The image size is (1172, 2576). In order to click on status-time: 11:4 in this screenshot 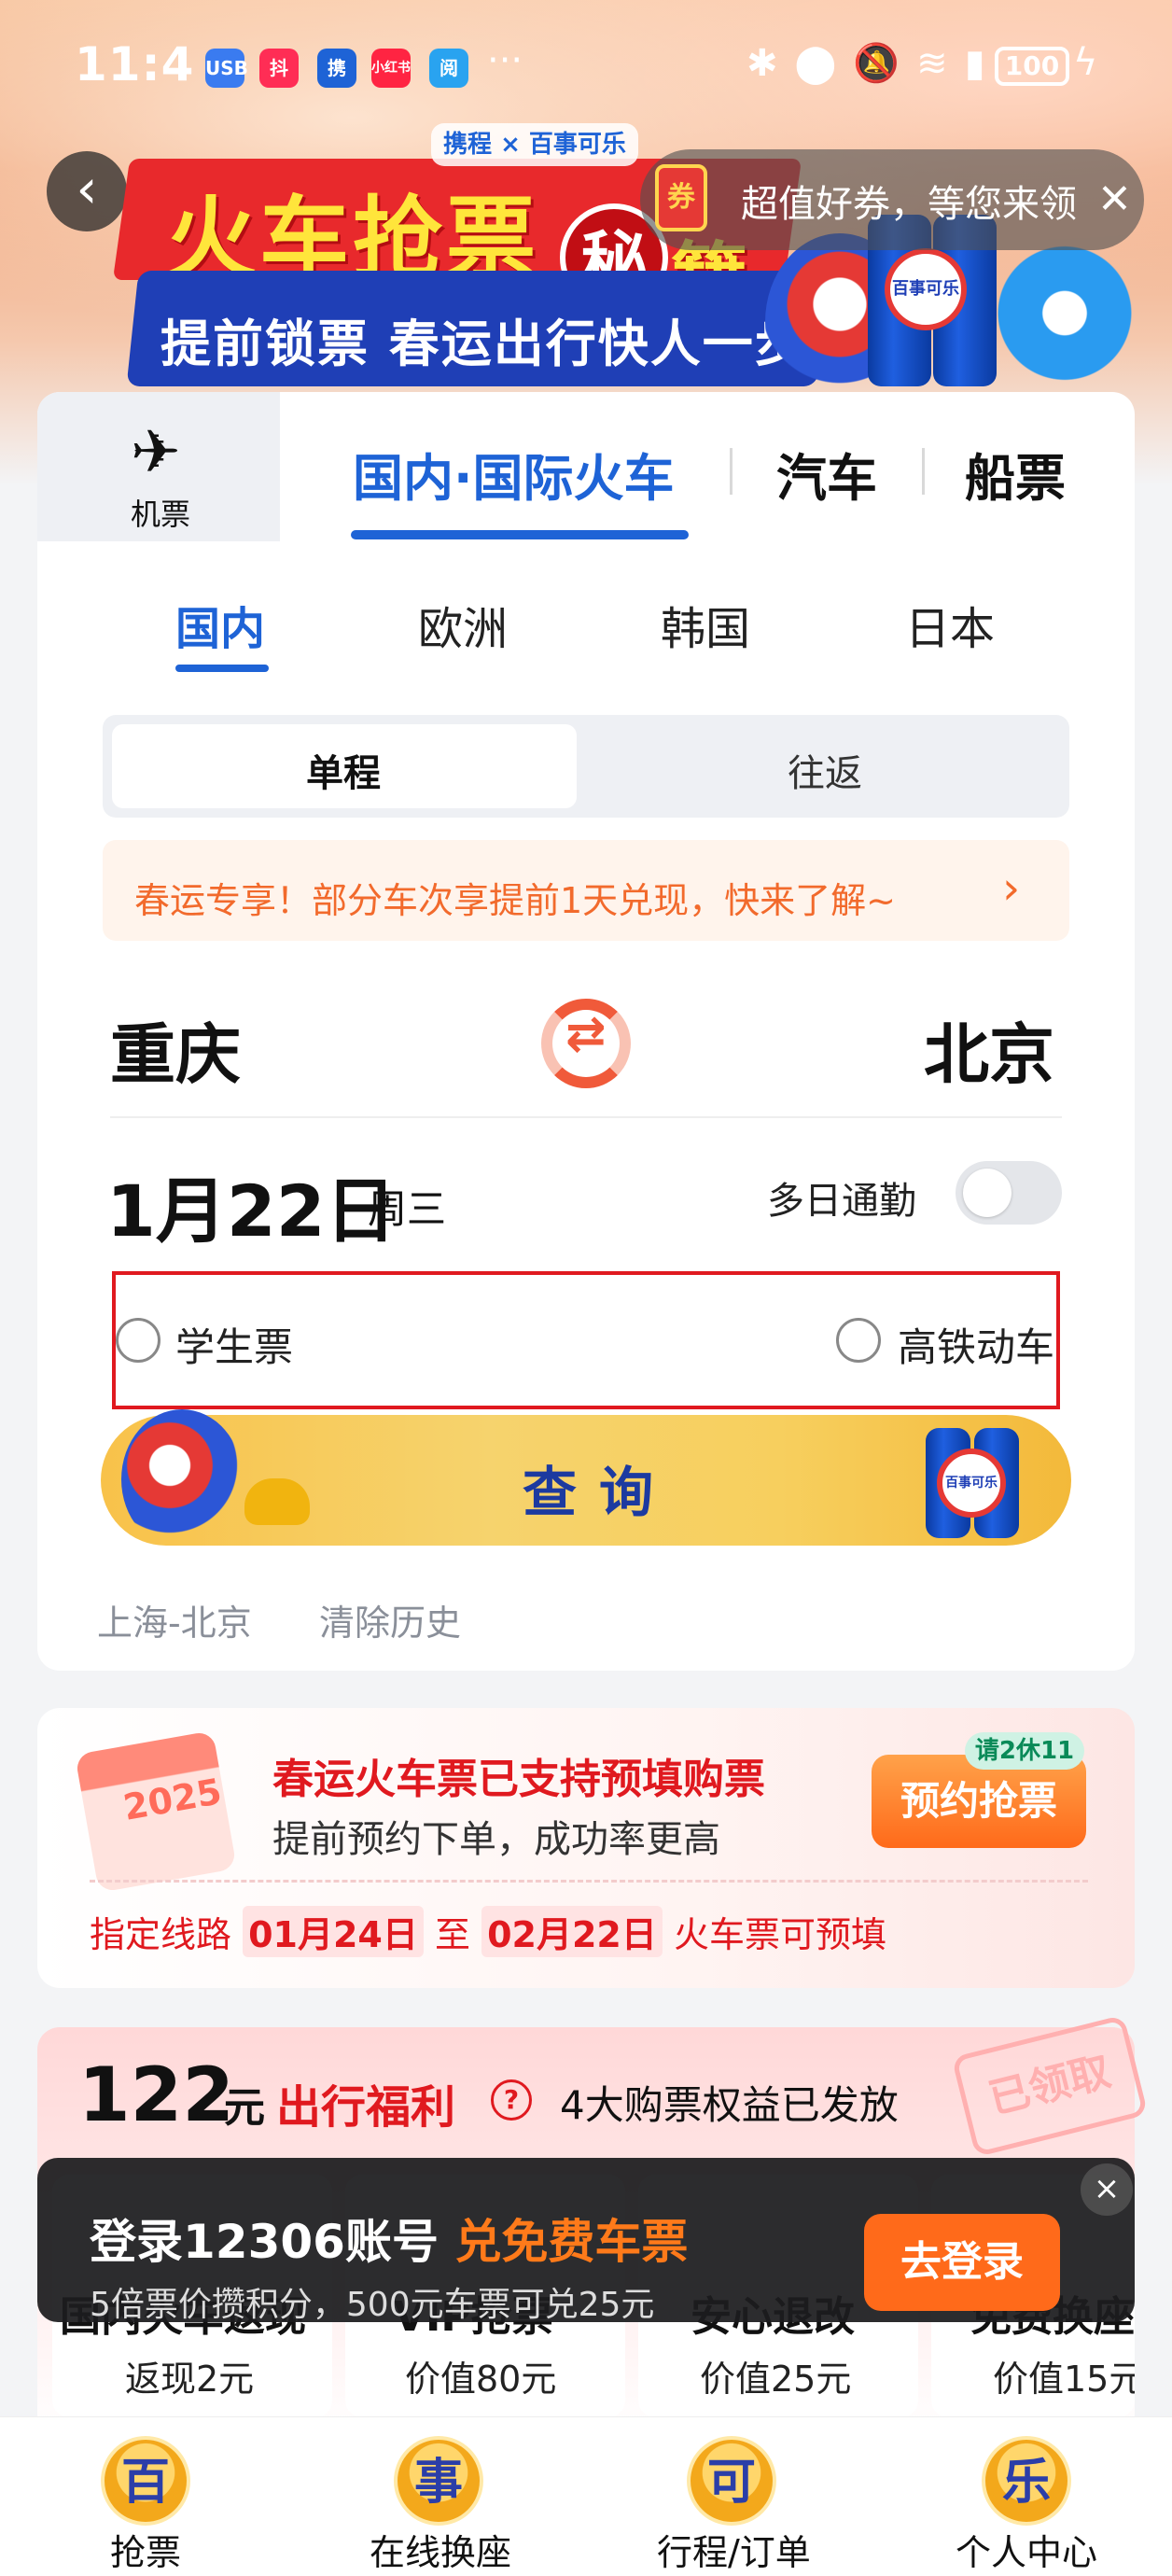, I will do `click(135, 64)`.